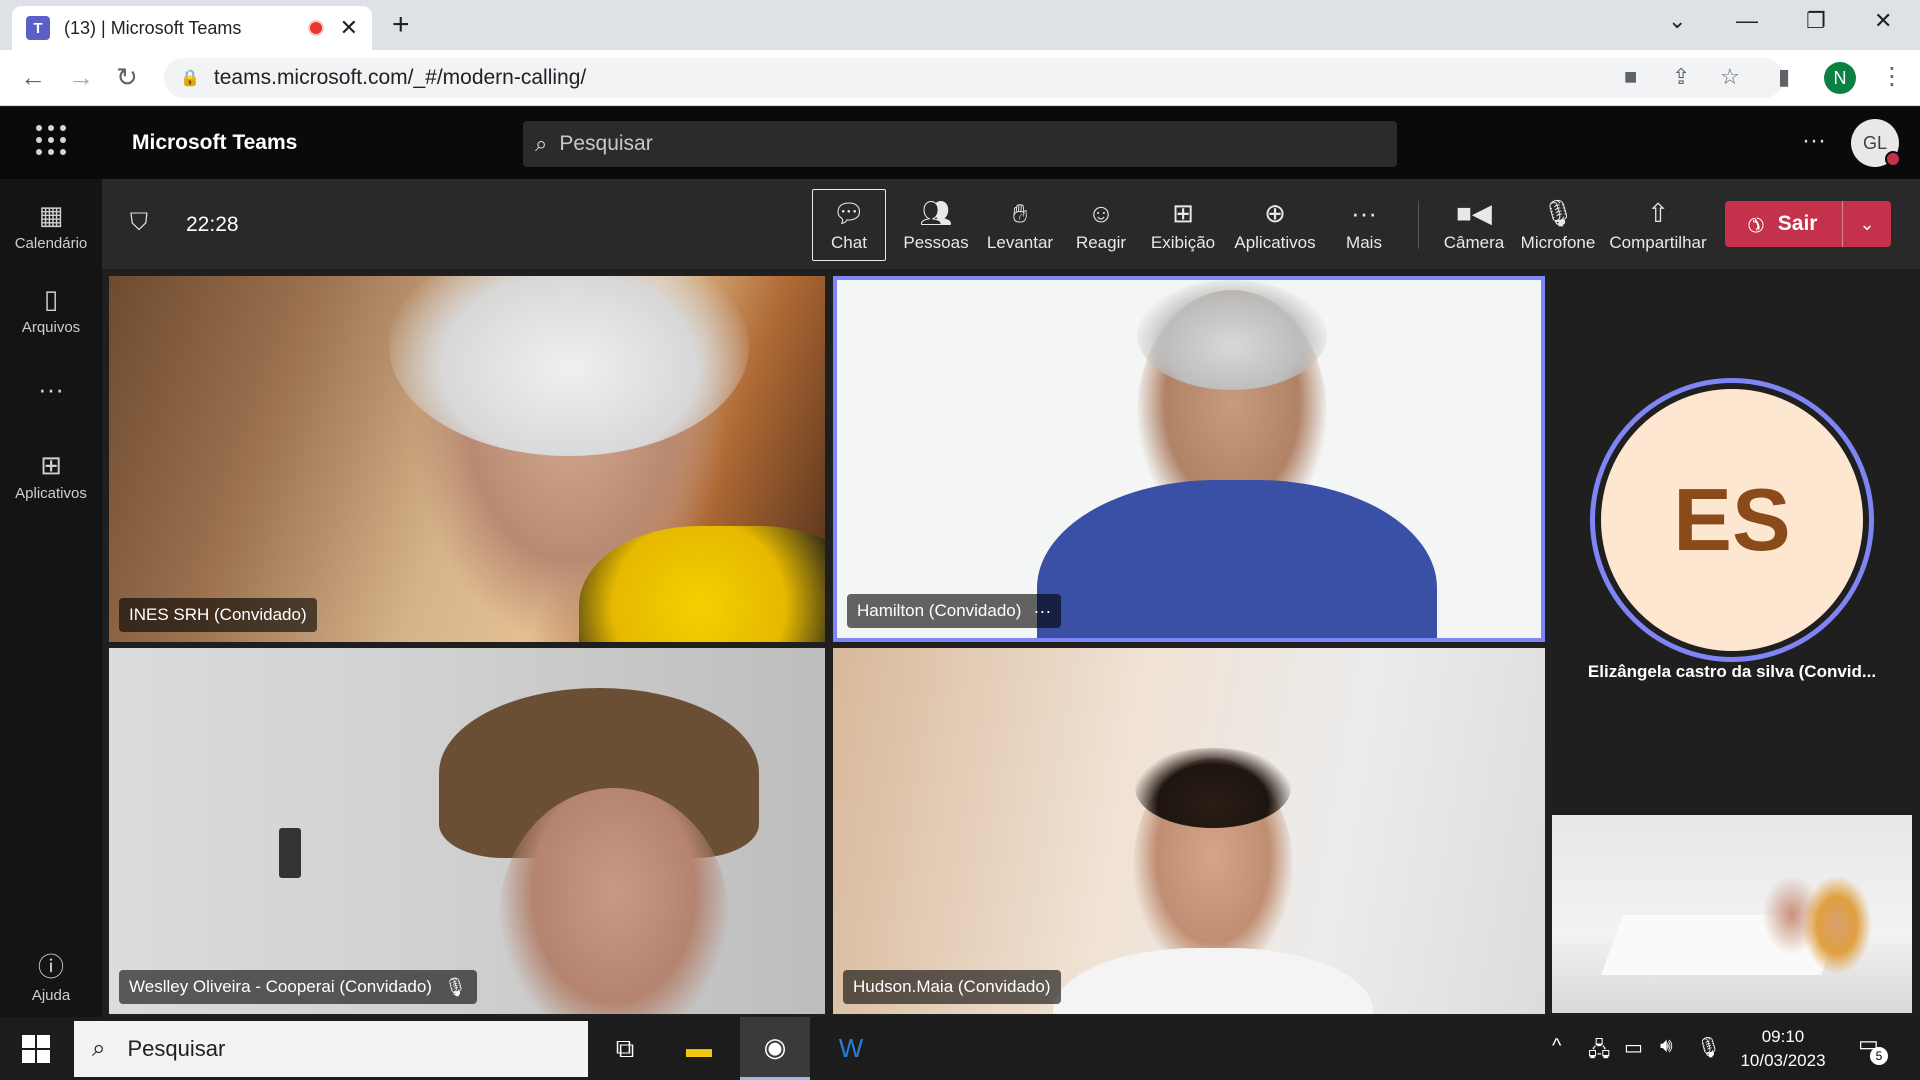 The image size is (1920, 1080). Describe the element at coordinates (51, 299) in the screenshot. I see `file-icon: ▯` at that location.